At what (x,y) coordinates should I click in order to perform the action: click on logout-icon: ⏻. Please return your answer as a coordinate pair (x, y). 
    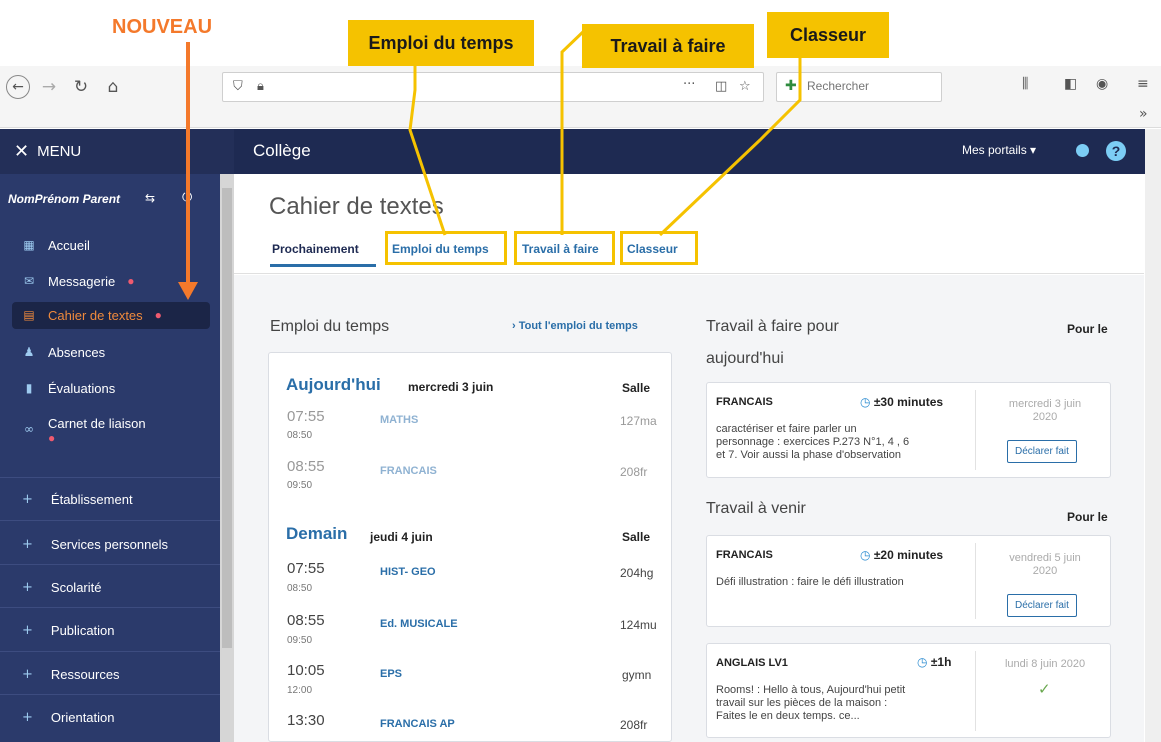
    Looking at the image, I should click on (187, 197).